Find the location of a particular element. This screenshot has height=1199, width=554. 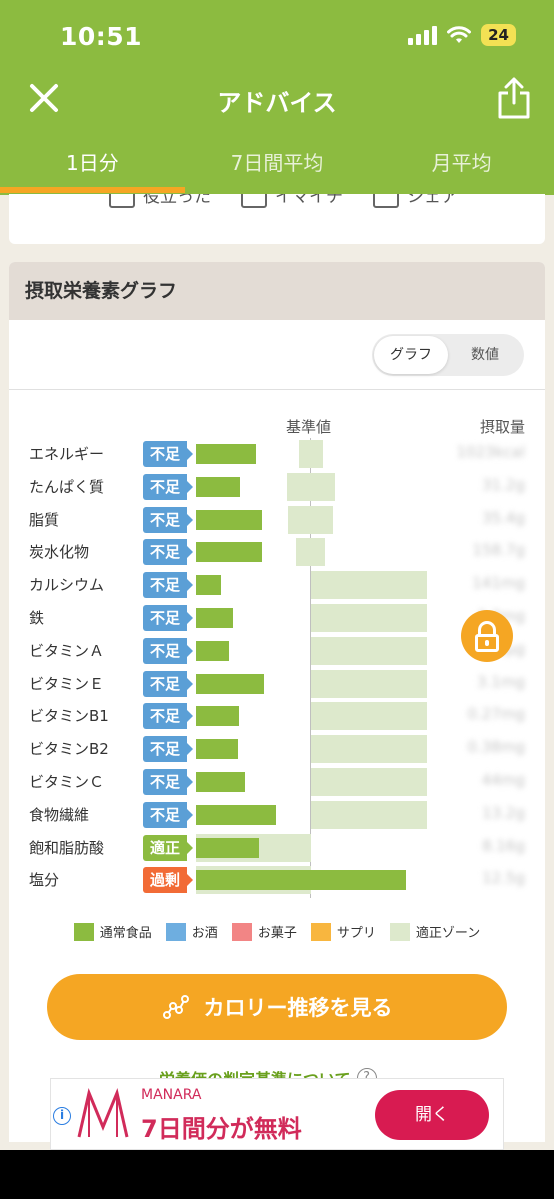

legend-item: 適正ゾーン is located at coordinates (435, 931).